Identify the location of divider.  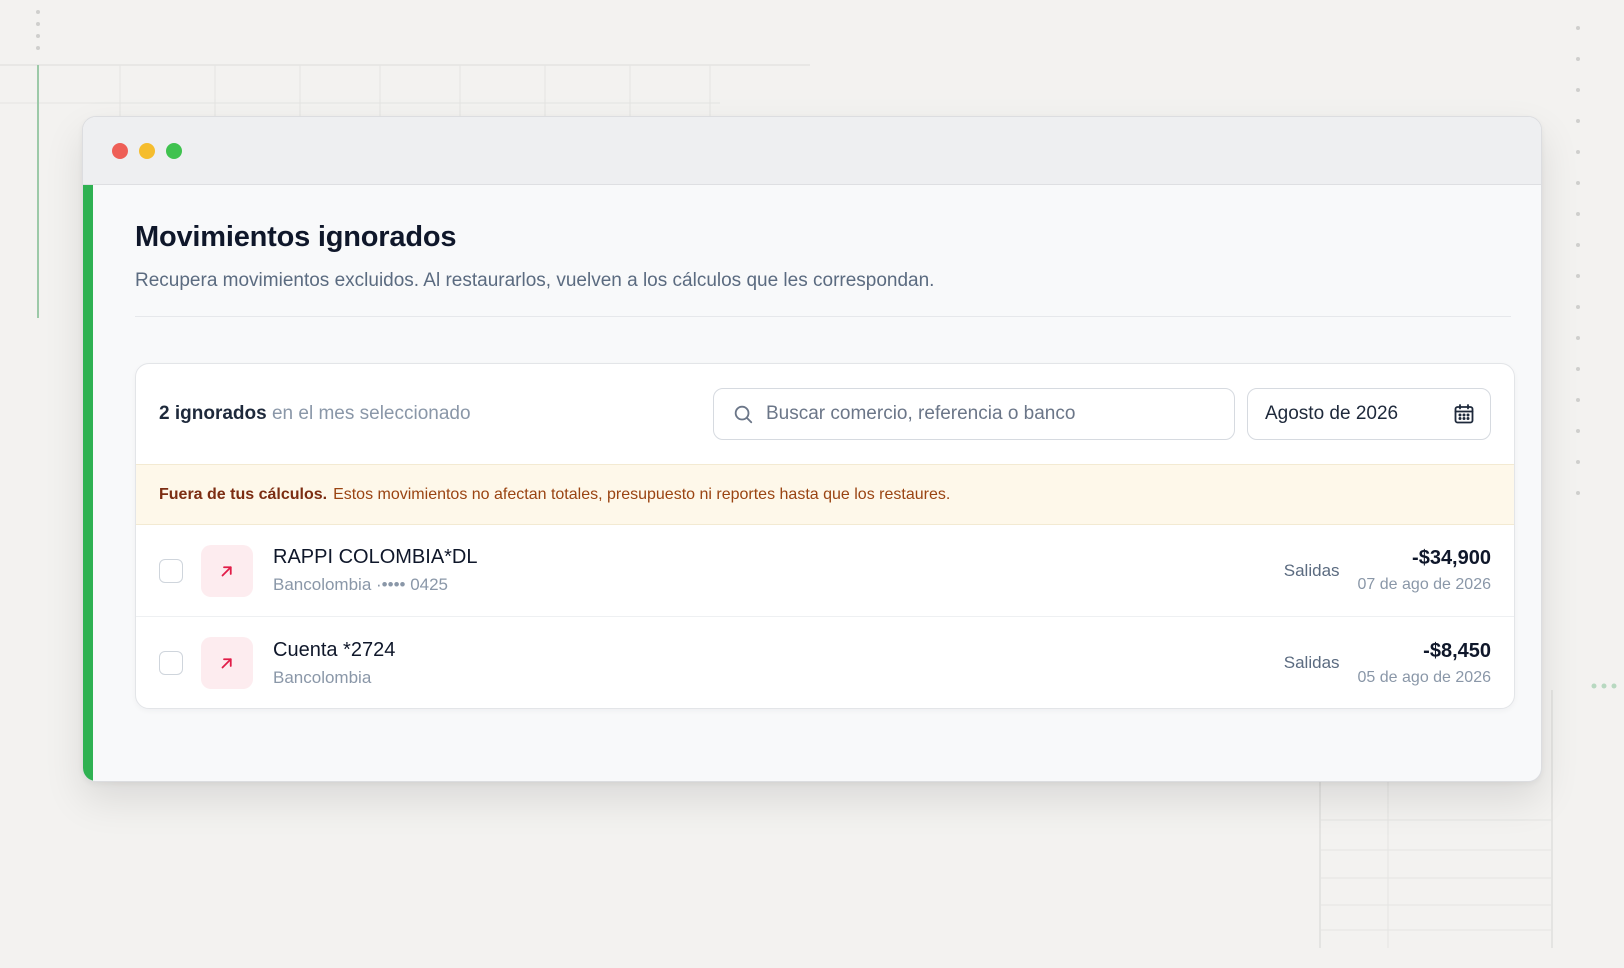
(823, 316).